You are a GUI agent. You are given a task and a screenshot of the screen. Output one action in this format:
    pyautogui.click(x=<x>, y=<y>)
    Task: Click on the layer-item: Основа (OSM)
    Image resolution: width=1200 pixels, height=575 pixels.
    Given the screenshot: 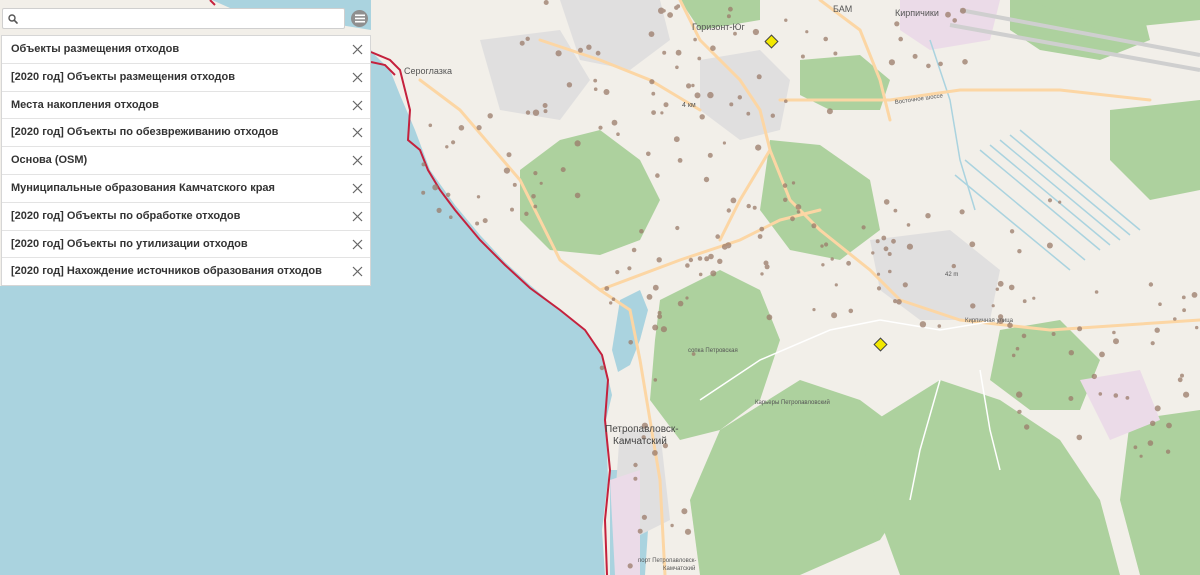 What is the action you would take?
    pyautogui.click(x=186, y=161)
    